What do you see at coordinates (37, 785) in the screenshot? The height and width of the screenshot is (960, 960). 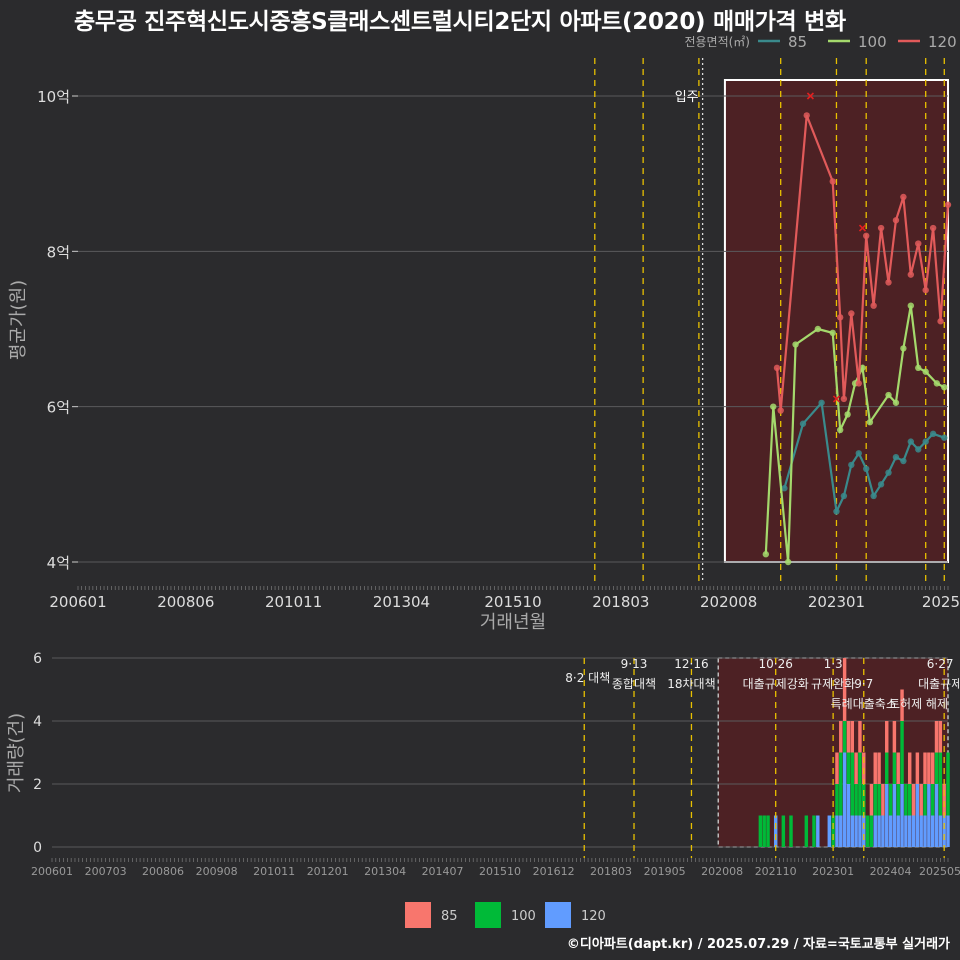 I see `volume-y-tick-label: 2` at bounding box center [37, 785].